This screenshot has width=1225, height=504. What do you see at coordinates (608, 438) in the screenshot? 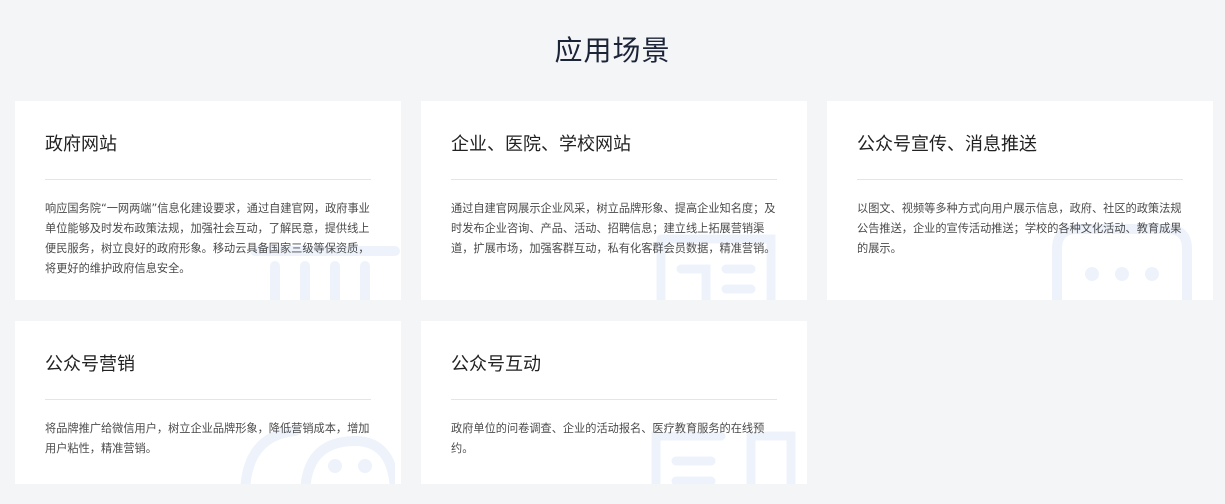
I see `card-description: 政府单位的问卷调查、企业的活动报名、医疗教育服务的在线预约。` at bounding box center [608, 438].